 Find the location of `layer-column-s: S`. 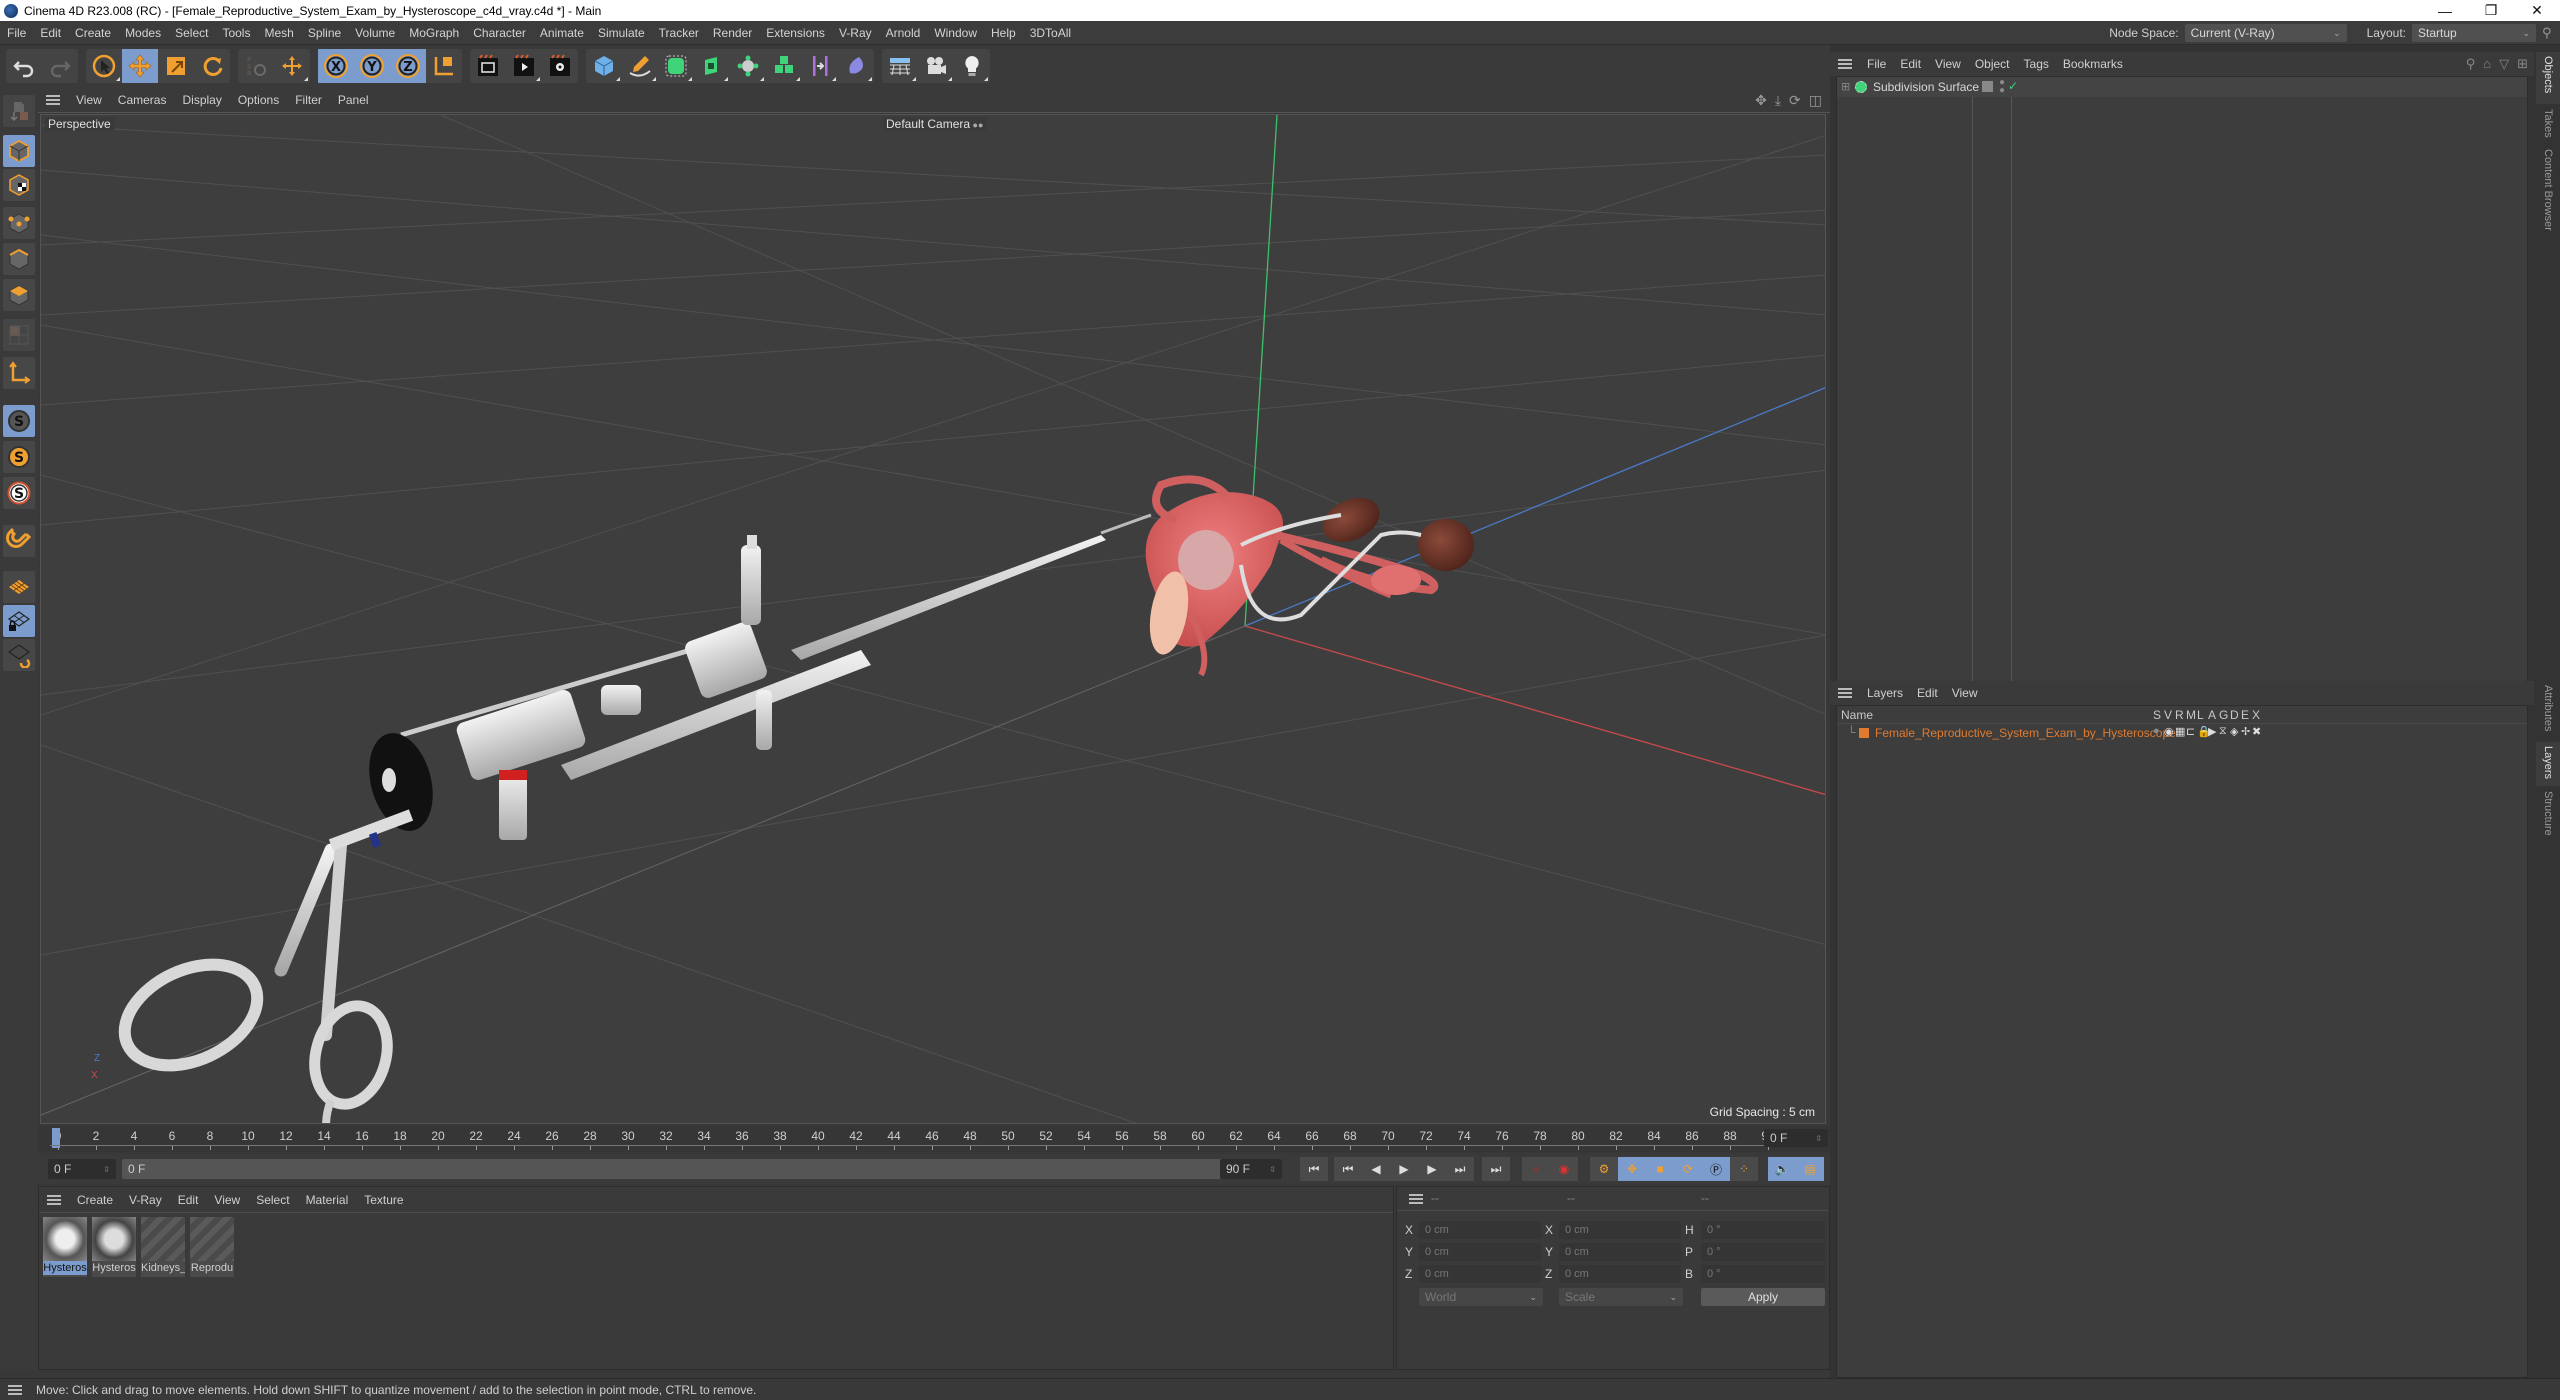

layer-column-s: S is located at coordinates (2158, 715).